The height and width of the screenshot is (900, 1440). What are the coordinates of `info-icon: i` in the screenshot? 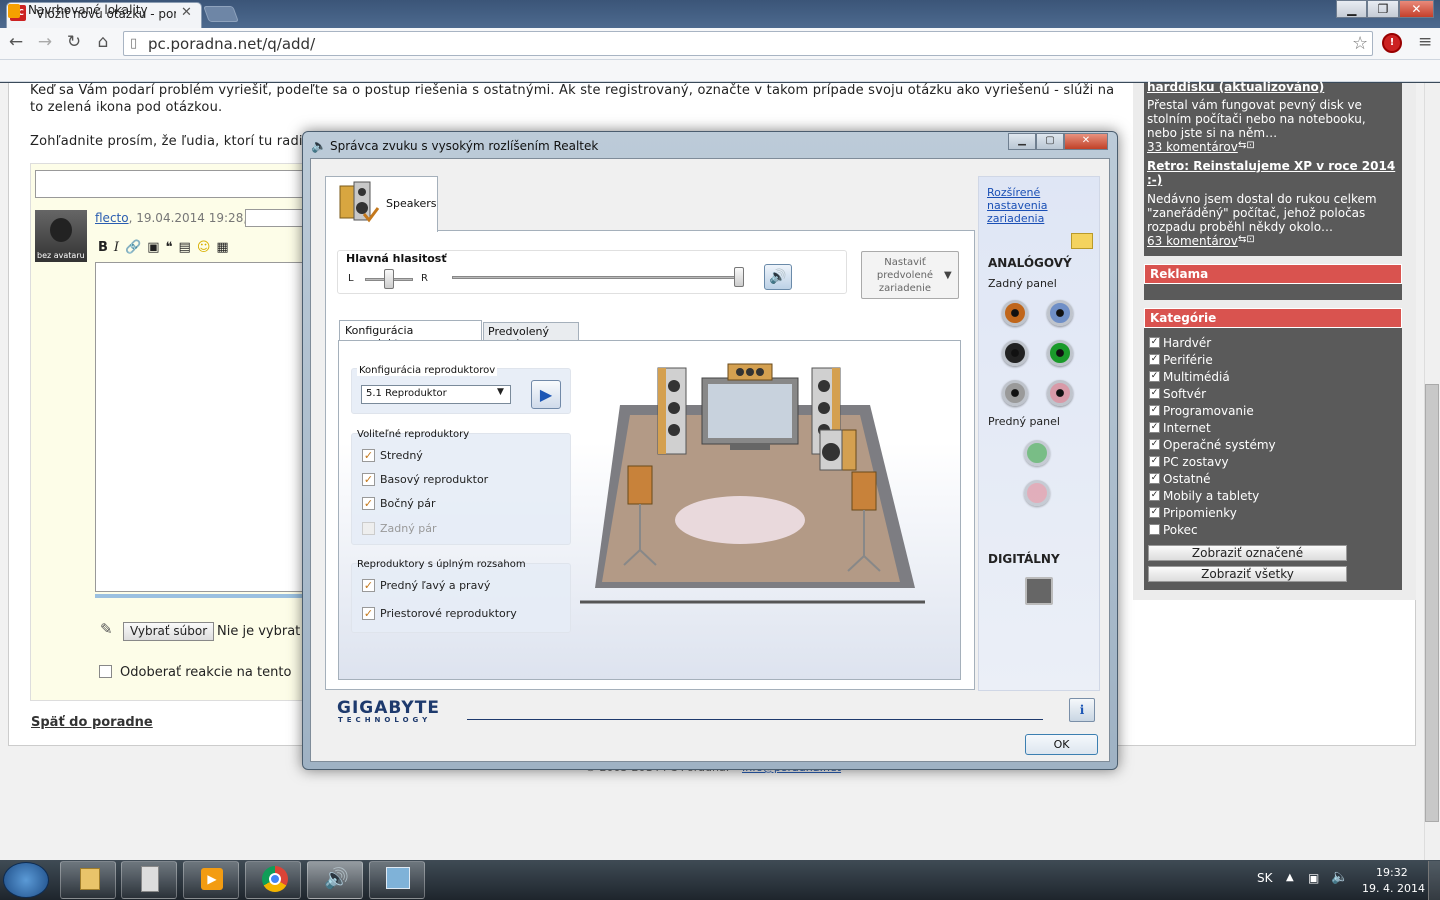 It's located at (1082, 710).